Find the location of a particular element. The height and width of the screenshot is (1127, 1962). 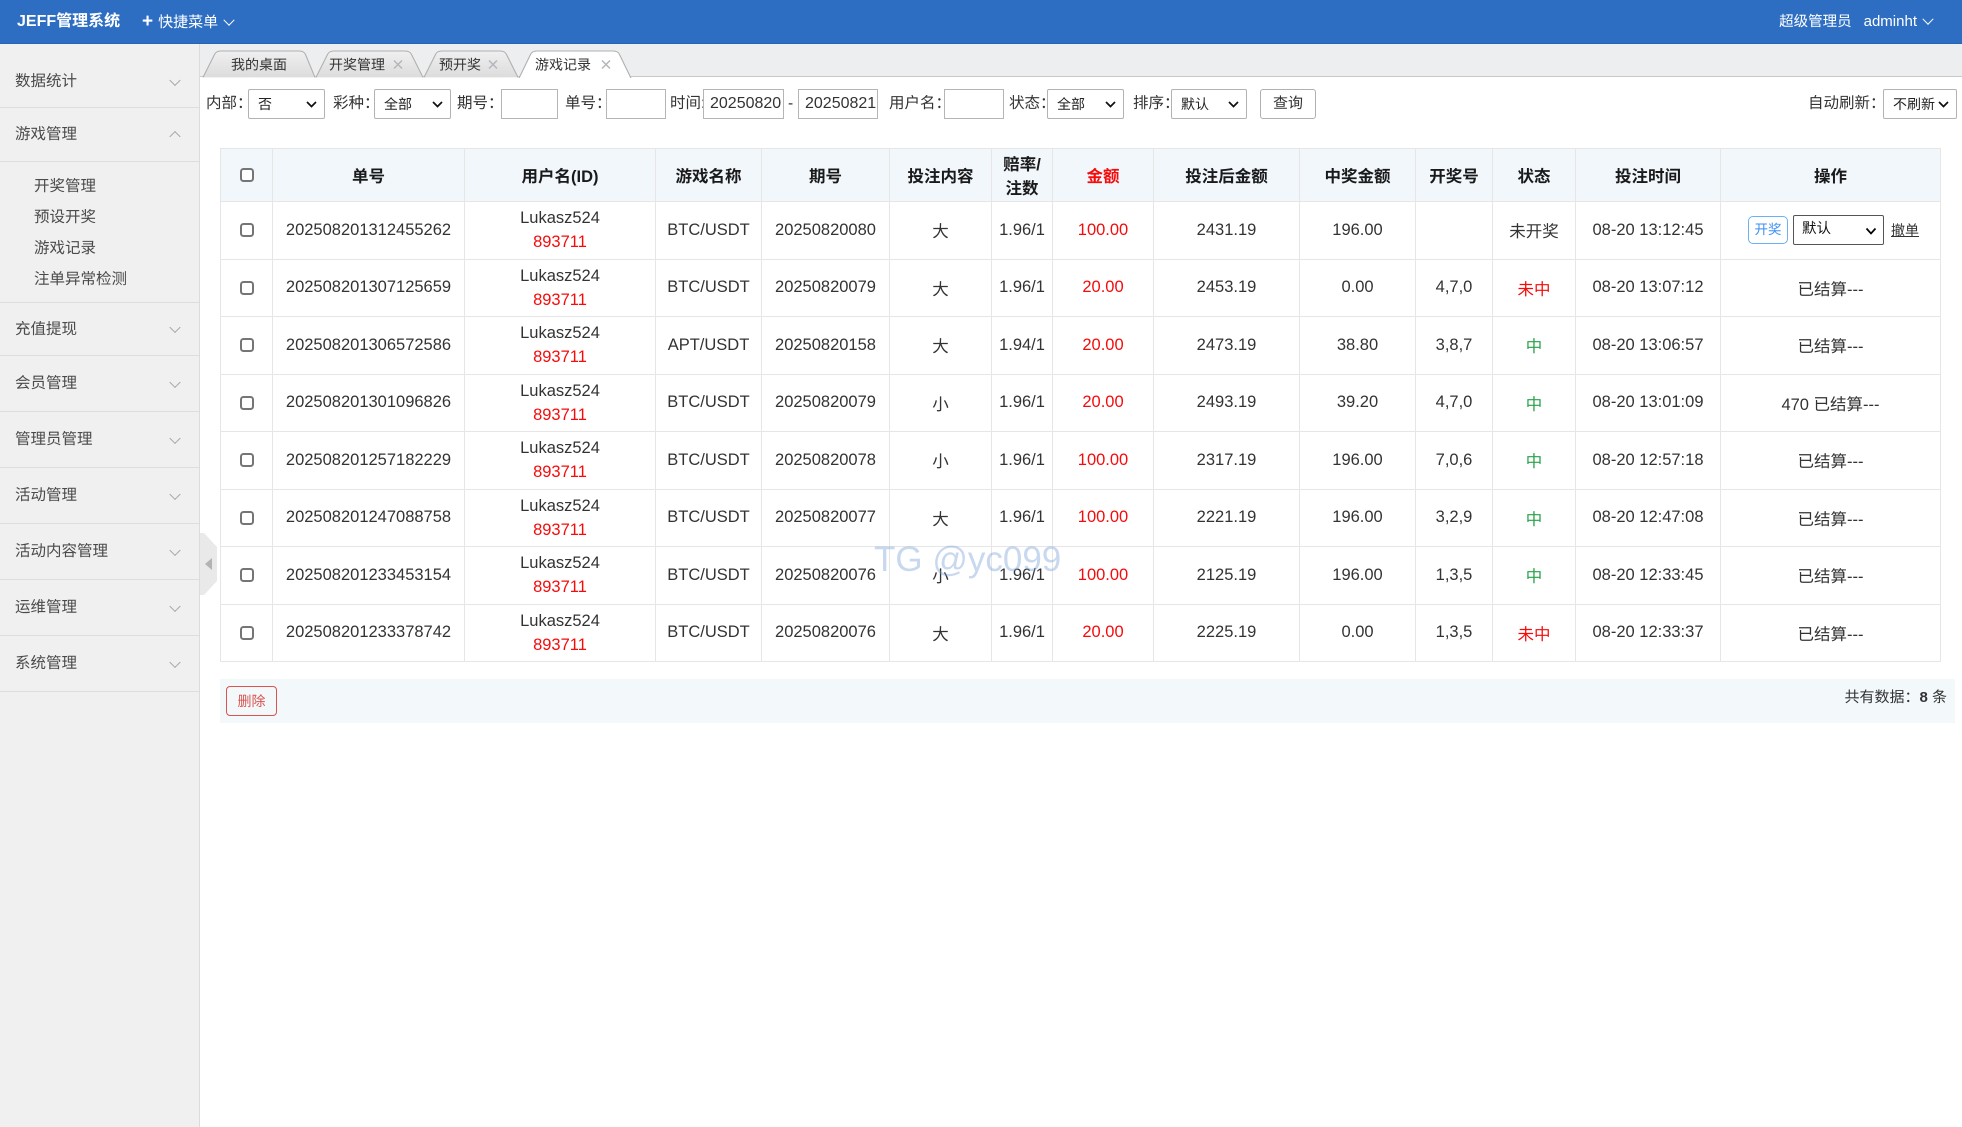

svg-text: 游戏记录 is located at coordinates (563, 65).